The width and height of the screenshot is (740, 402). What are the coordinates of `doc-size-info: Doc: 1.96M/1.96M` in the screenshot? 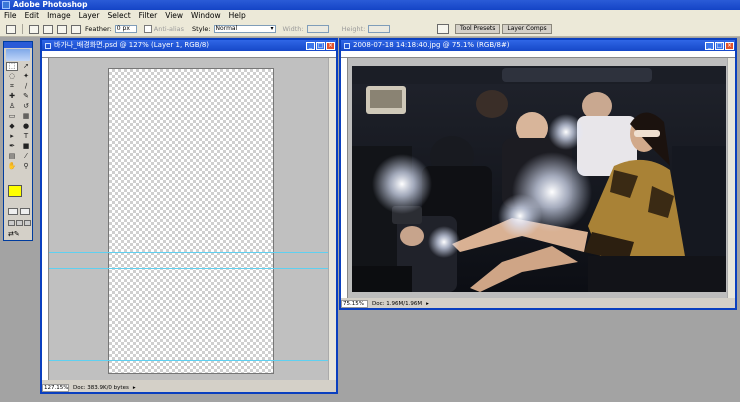 It's located at (397, 304).